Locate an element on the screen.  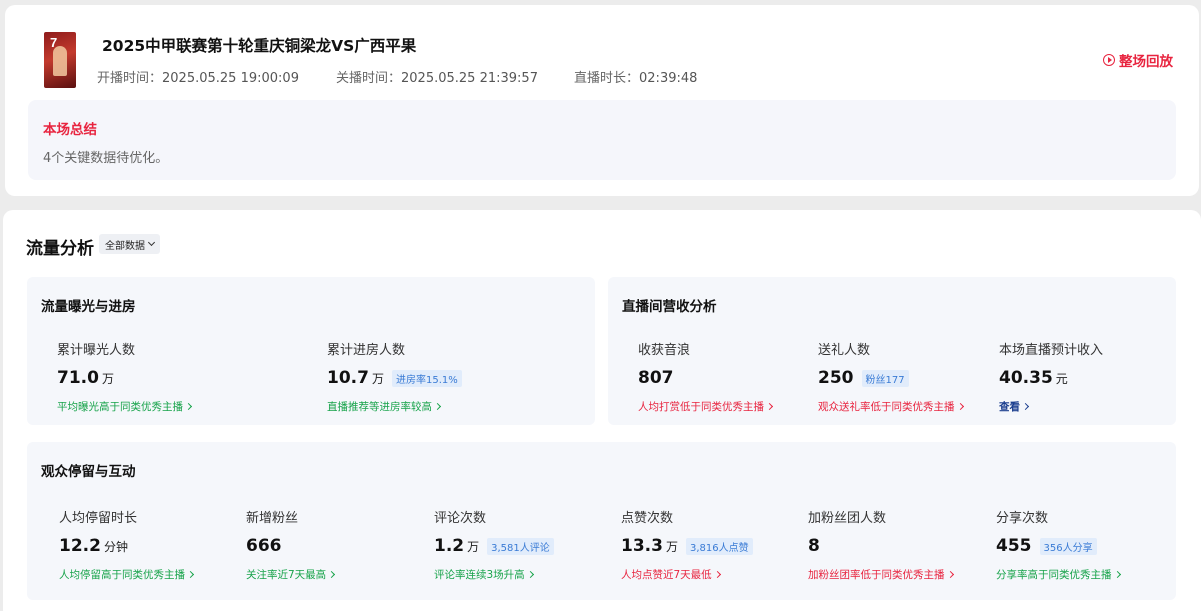
chevron-down-icon is located at coordinates (151, 242).